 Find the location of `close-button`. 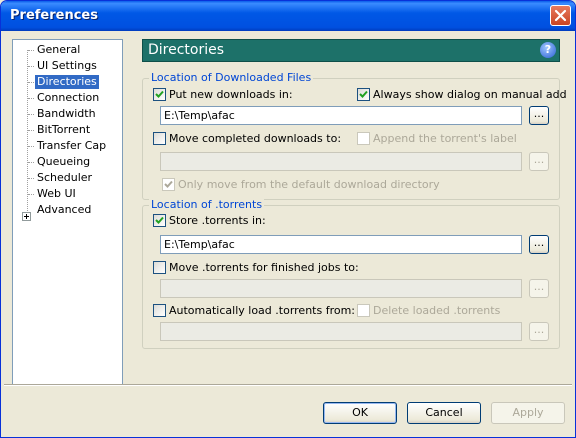

close-button is located at coordinates (560, 15).